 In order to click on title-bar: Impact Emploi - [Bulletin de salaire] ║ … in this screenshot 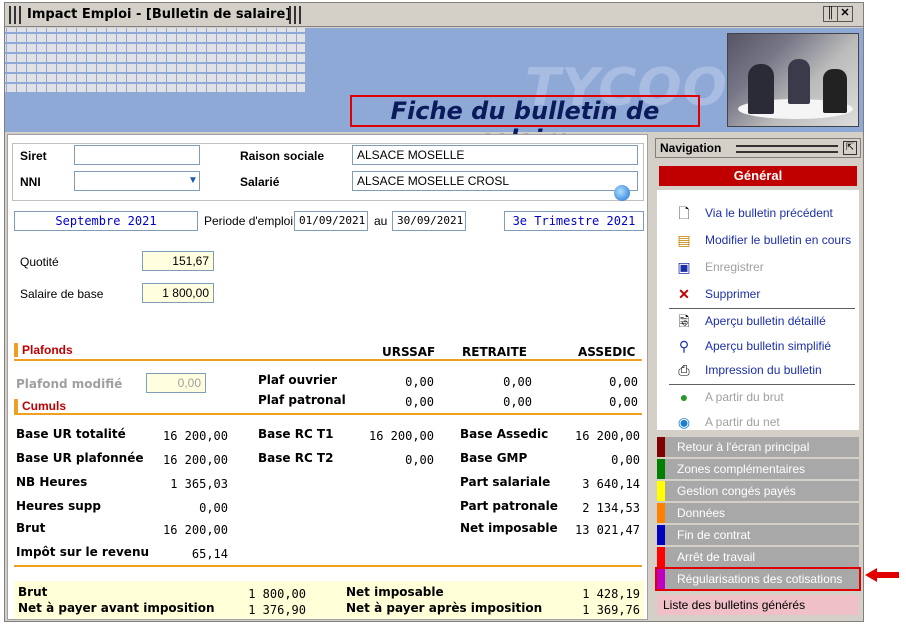, I will do `click(434, 15)`.